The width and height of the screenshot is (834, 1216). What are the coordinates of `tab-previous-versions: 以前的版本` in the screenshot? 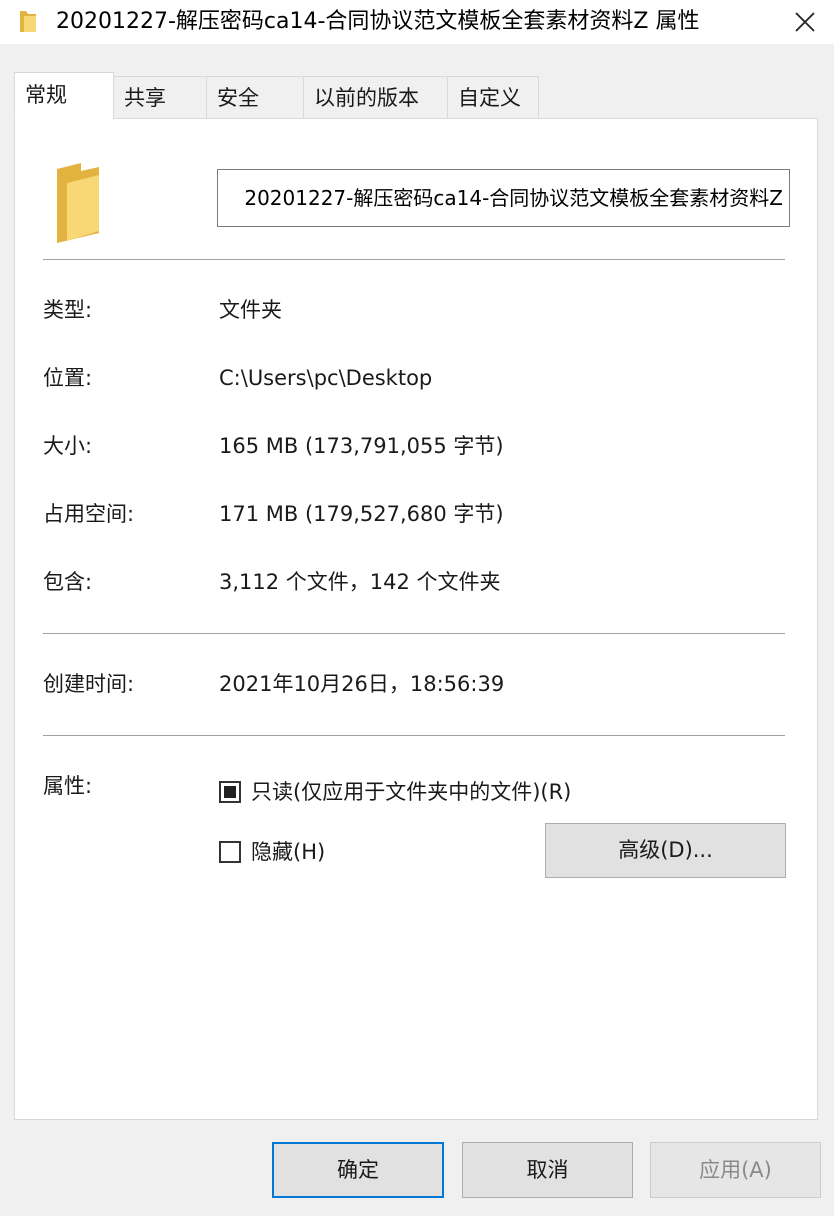 It's located at (375, 97).